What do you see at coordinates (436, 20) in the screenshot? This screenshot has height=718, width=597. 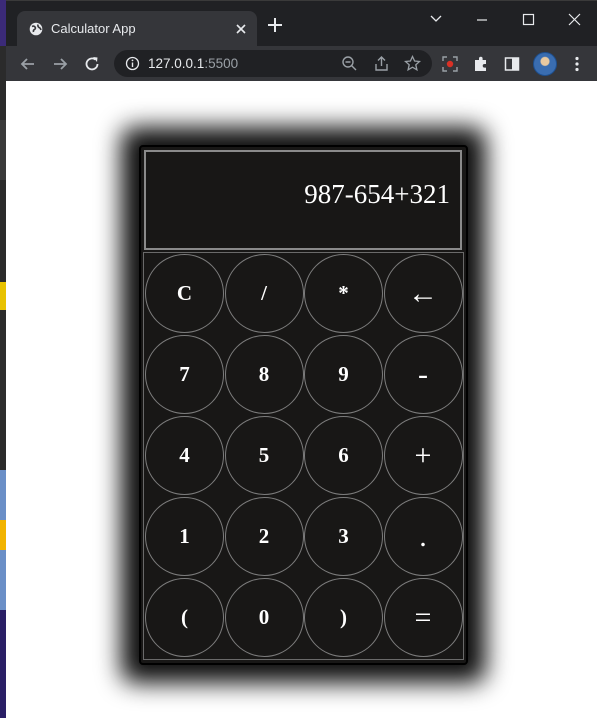 I see `tab-search-chevron-icon` at bounding box center [436, 20].